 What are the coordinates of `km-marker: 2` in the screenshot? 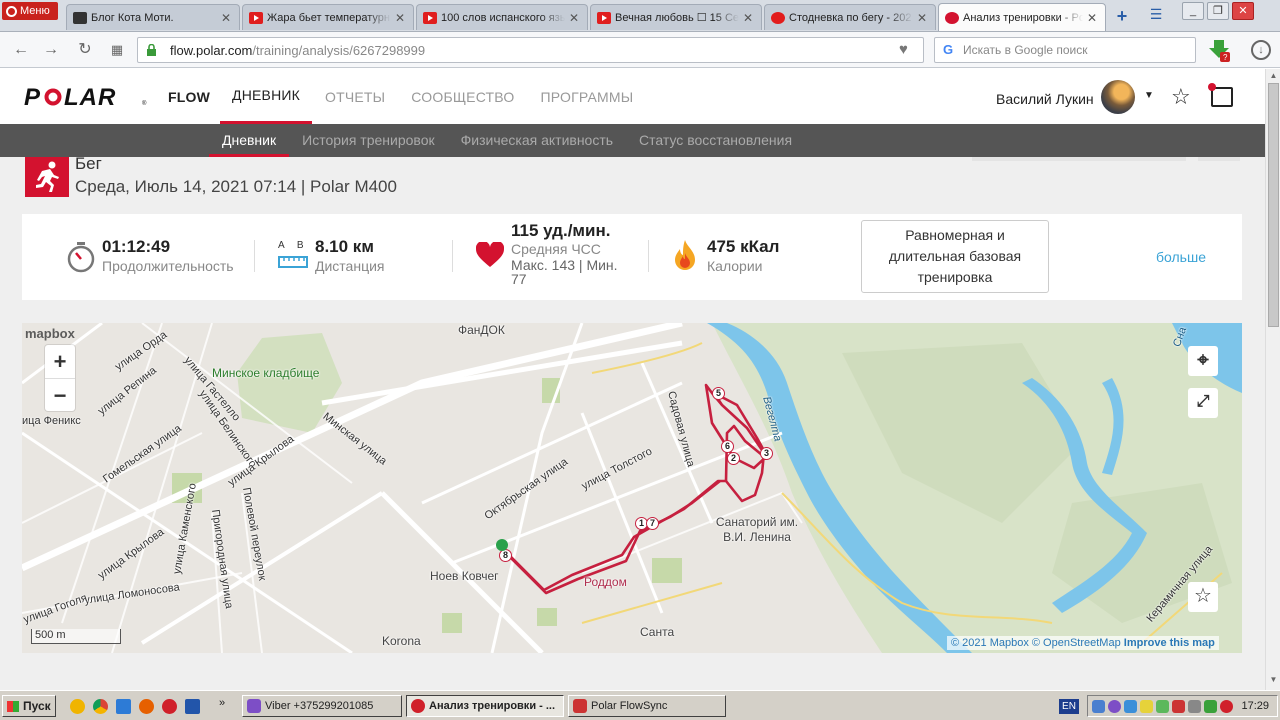 It's located at (733, 458).